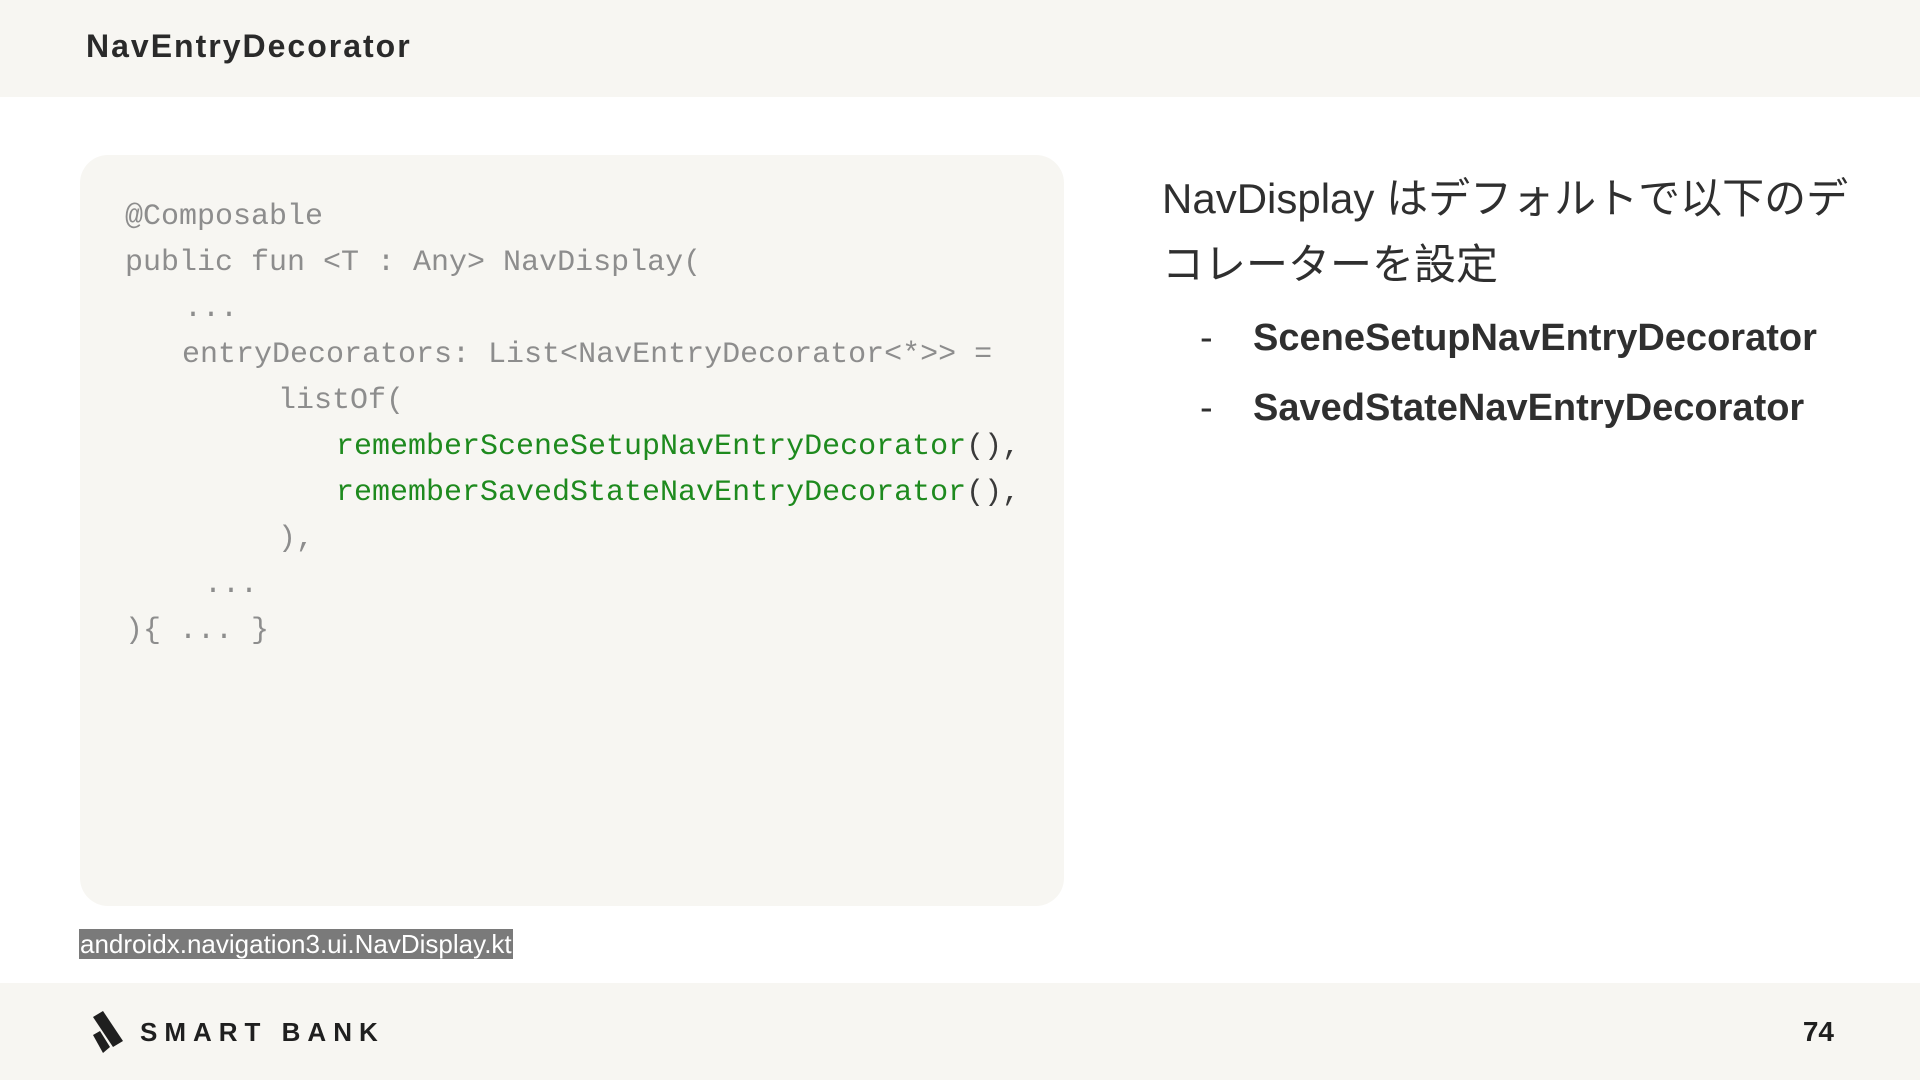 The width and height of the screenshot is (1920, 1080). Describe the element at coordinates (262, 1032) in the screenshot. I see `logo-text: SMART BANK` at that location.